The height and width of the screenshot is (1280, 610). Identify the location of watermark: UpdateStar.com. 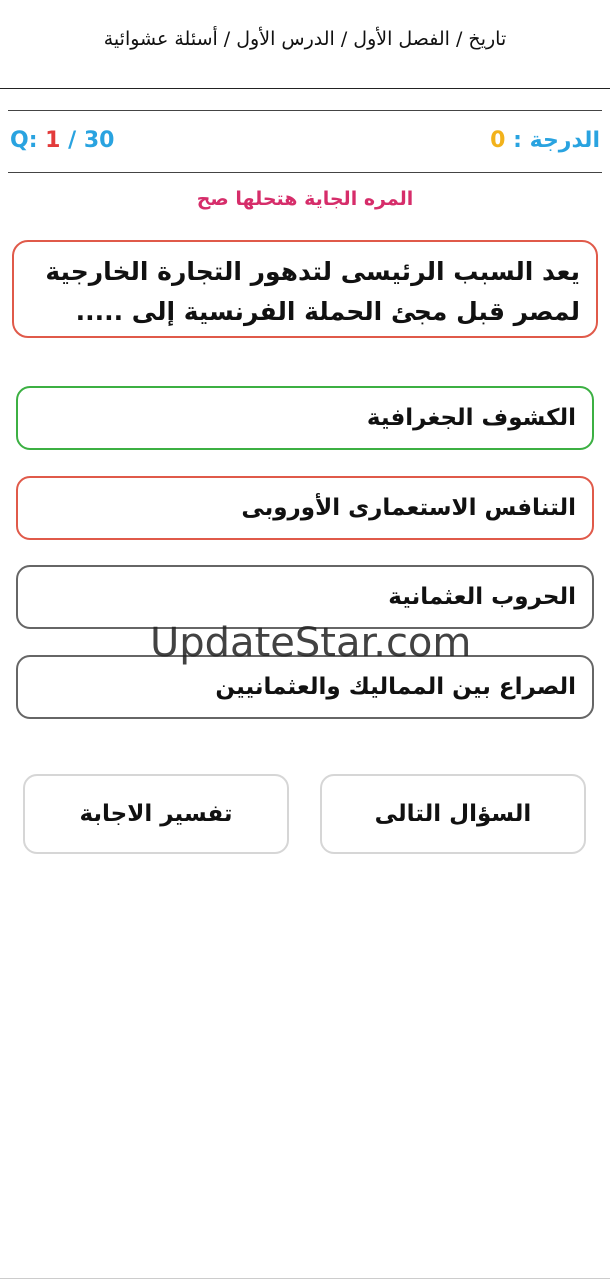
(311, 643).